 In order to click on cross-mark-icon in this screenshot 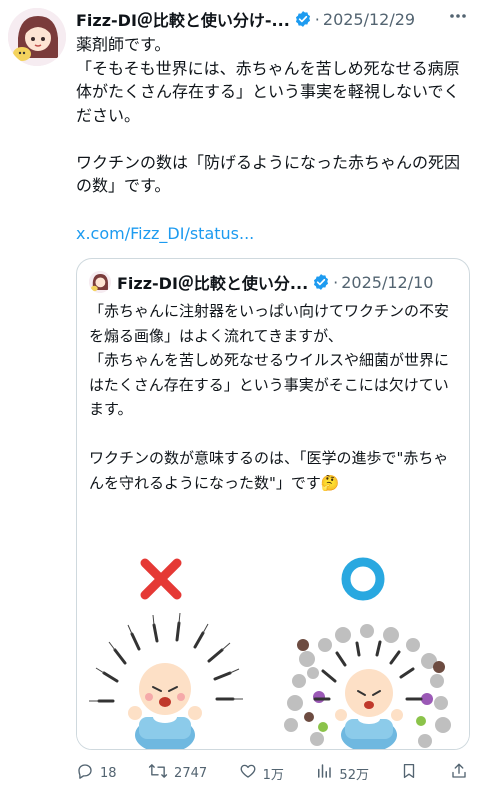, I will do `click(161, 579)`.